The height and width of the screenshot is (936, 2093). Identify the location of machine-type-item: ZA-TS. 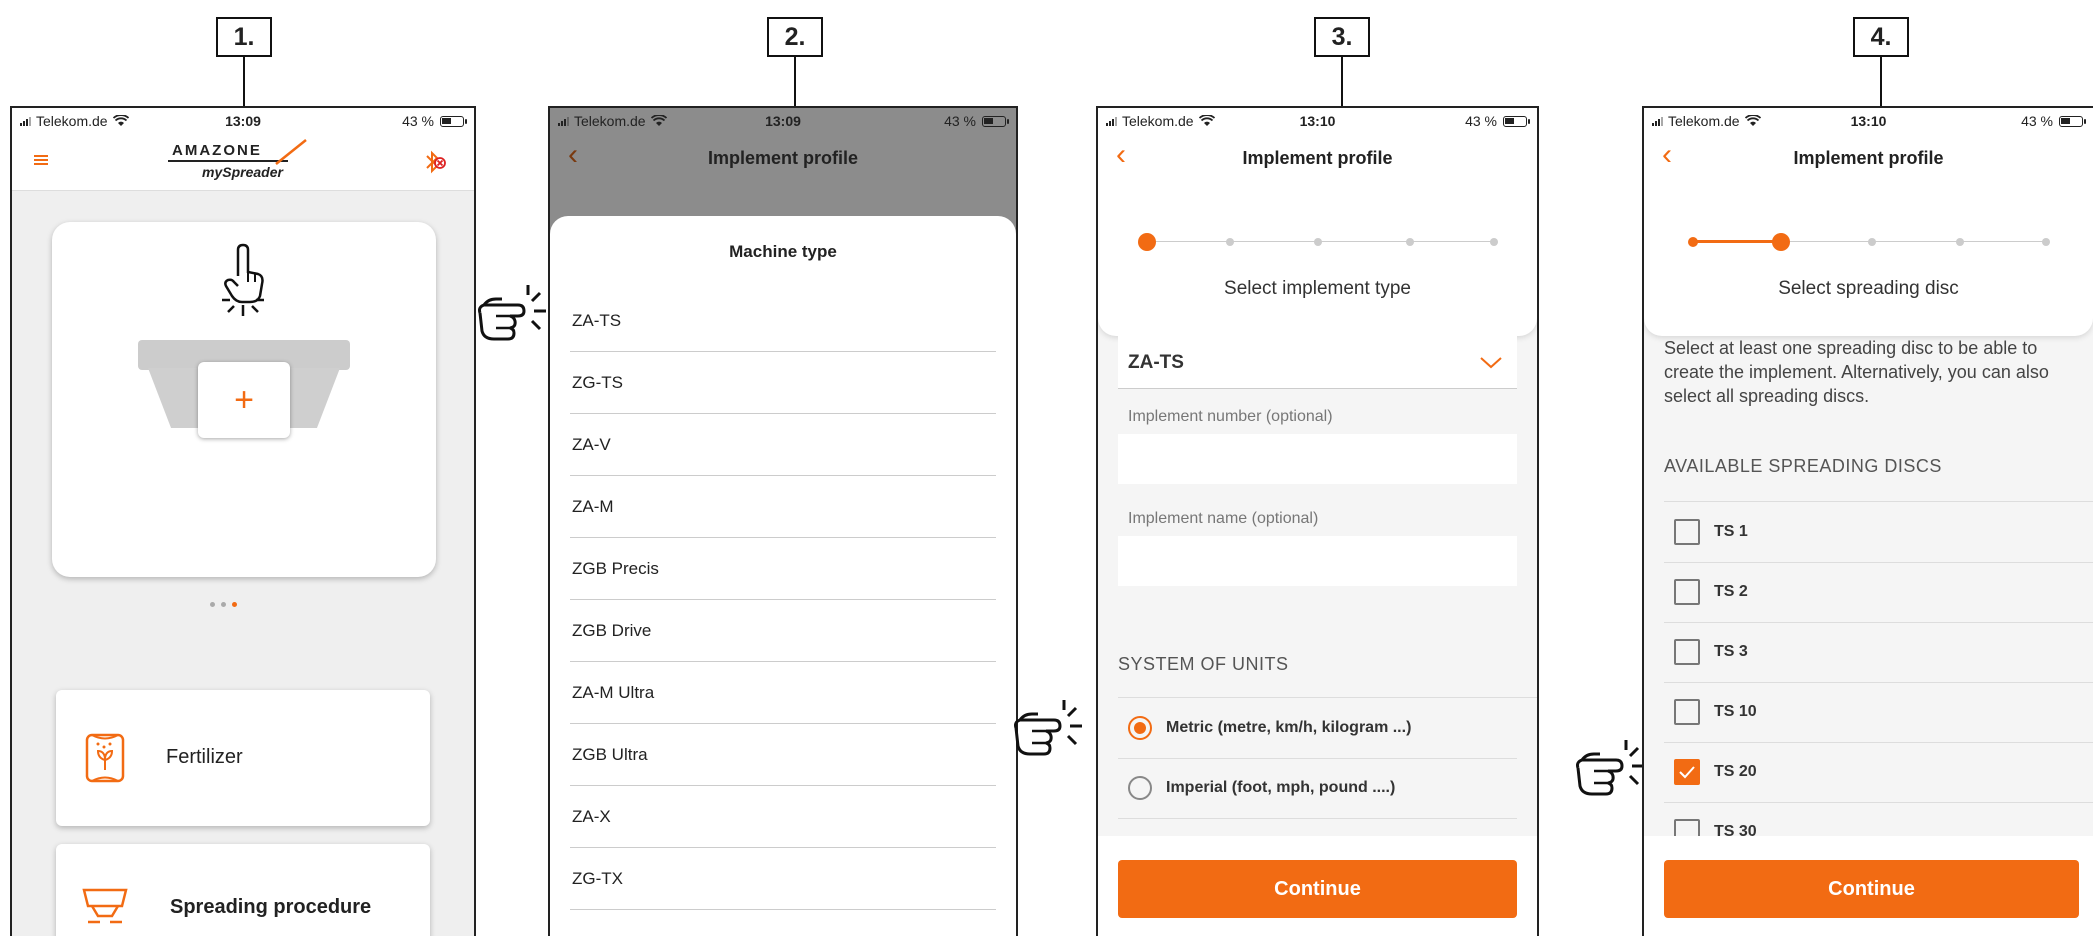
(783, 321).